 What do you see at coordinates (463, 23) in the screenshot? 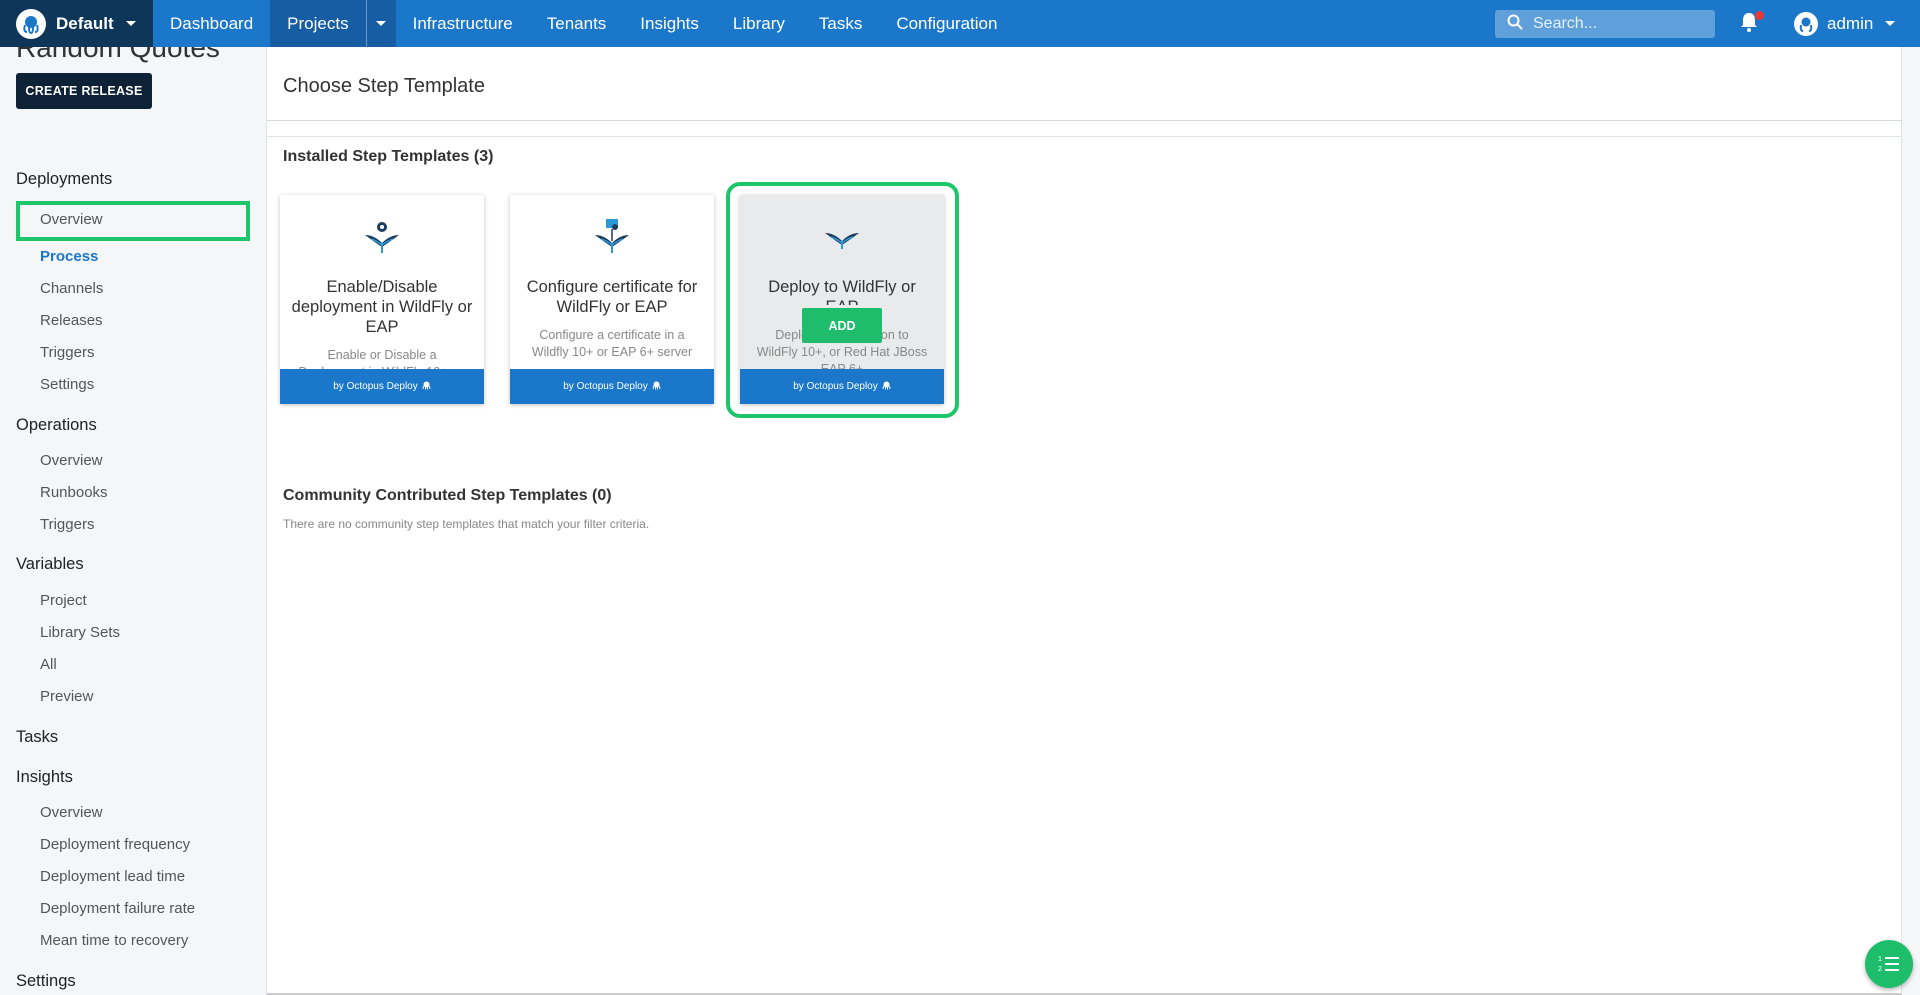
I see `nav-infrastructure: Infrastructure` at bounding box center [463, 23].